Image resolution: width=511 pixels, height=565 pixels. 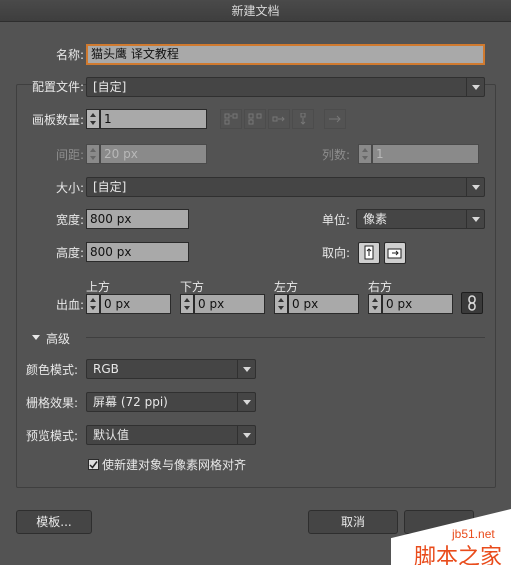 I want to click on arrow-right-icon, so click(x=335, y=119).